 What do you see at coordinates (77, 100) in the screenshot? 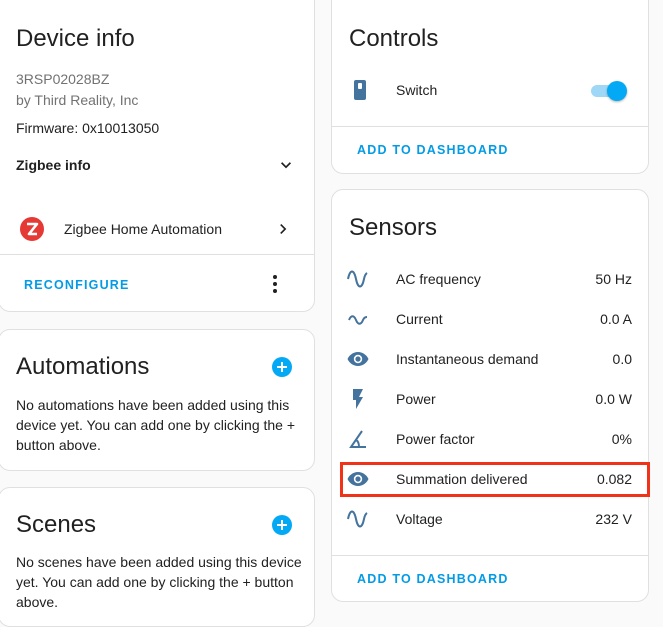
I see `device-manufacturer: by Third Reality, Inc` at bounding box center [77, 100].